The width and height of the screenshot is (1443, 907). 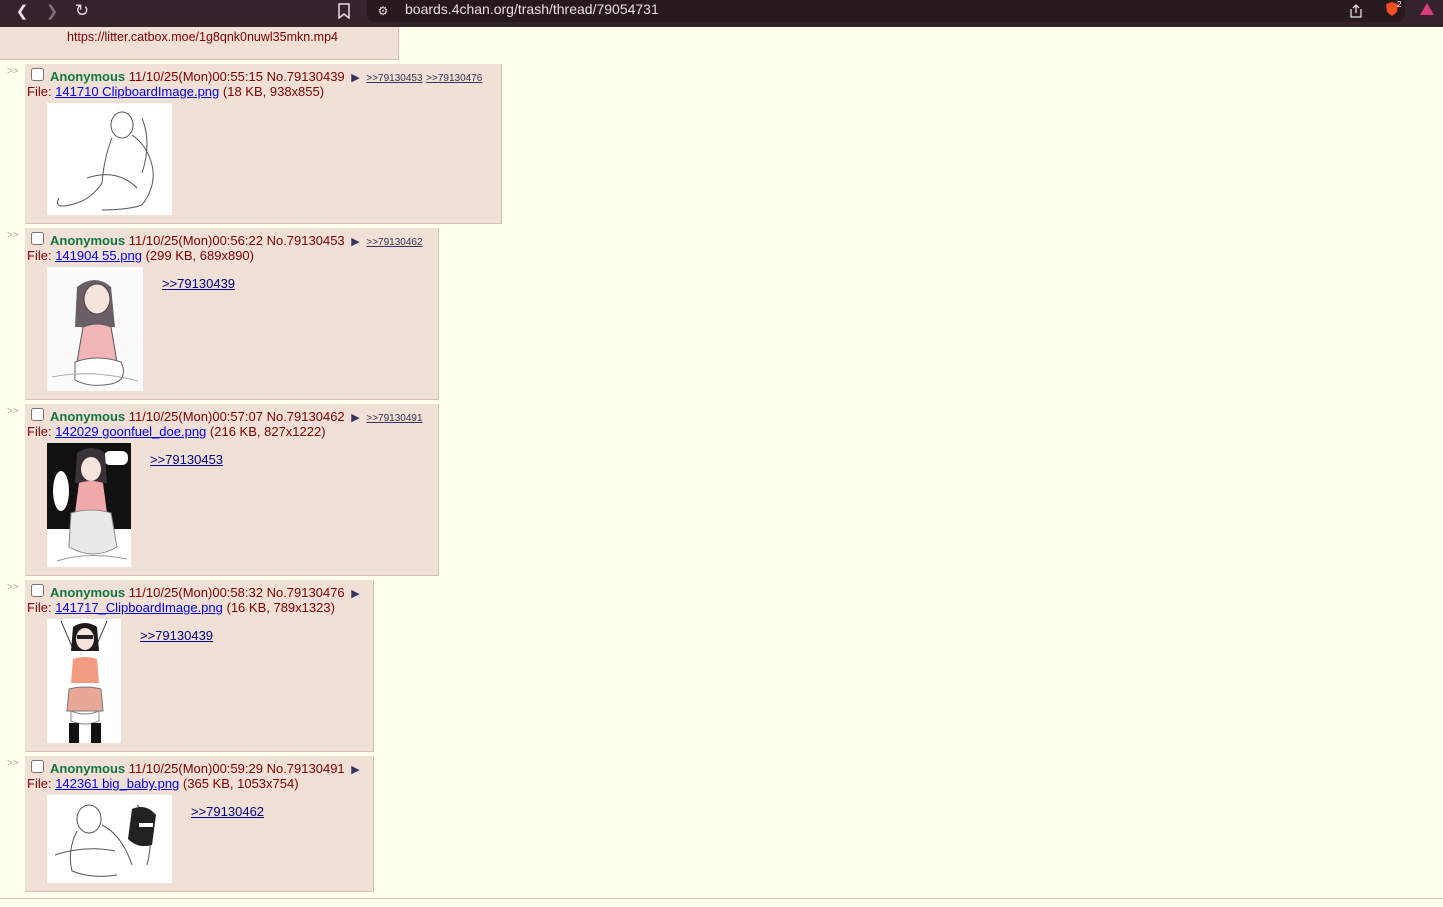 I want to click on file-meta: (299 KB, 689x890), so click(x=199, y=255).